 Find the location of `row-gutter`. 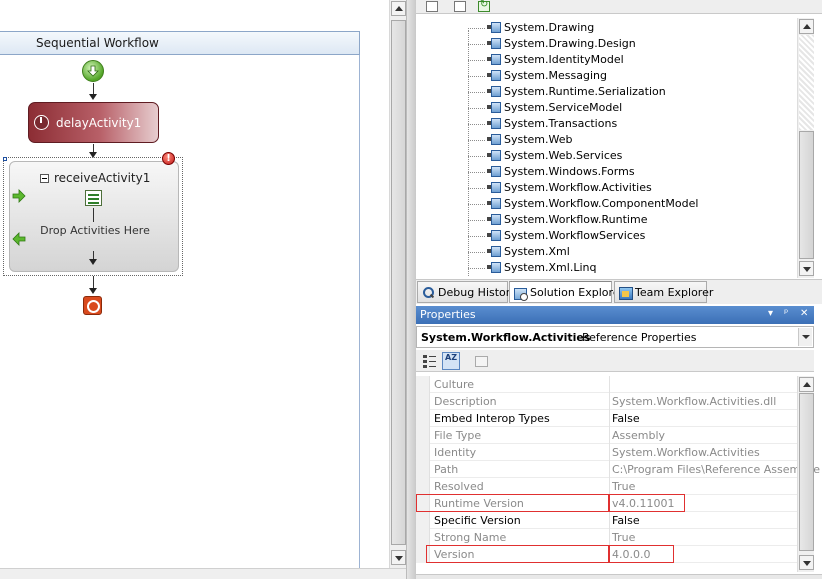

row-gutter is located at coordinates (423, 486).